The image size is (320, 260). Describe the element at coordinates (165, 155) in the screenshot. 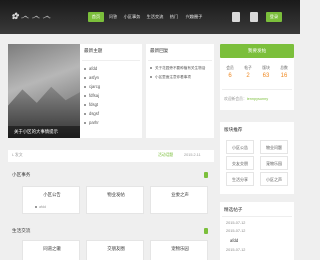

I see `info-tag: 活动话题` at that location.